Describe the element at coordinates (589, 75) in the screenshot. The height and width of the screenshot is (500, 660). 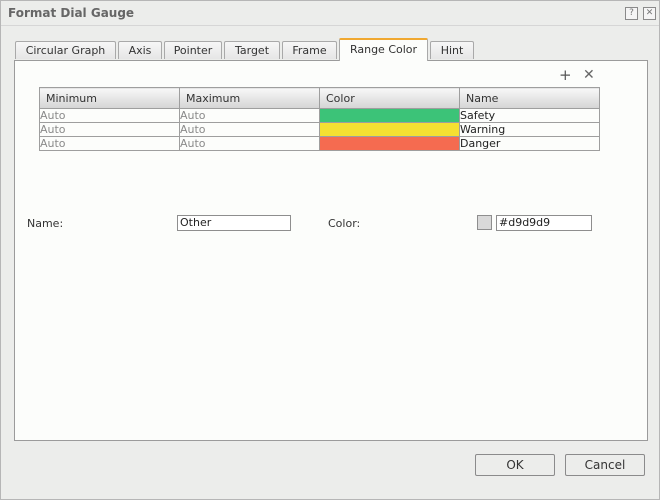
I see `remove-range-icon: ✕` at that location.